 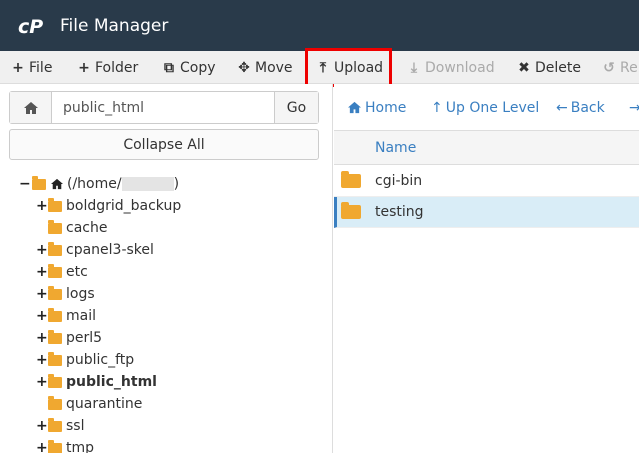 What do you see at coordinates (399, 181) in the screenshot?
I see `file-name: cgi-bin` at bounding box center [399, 181].